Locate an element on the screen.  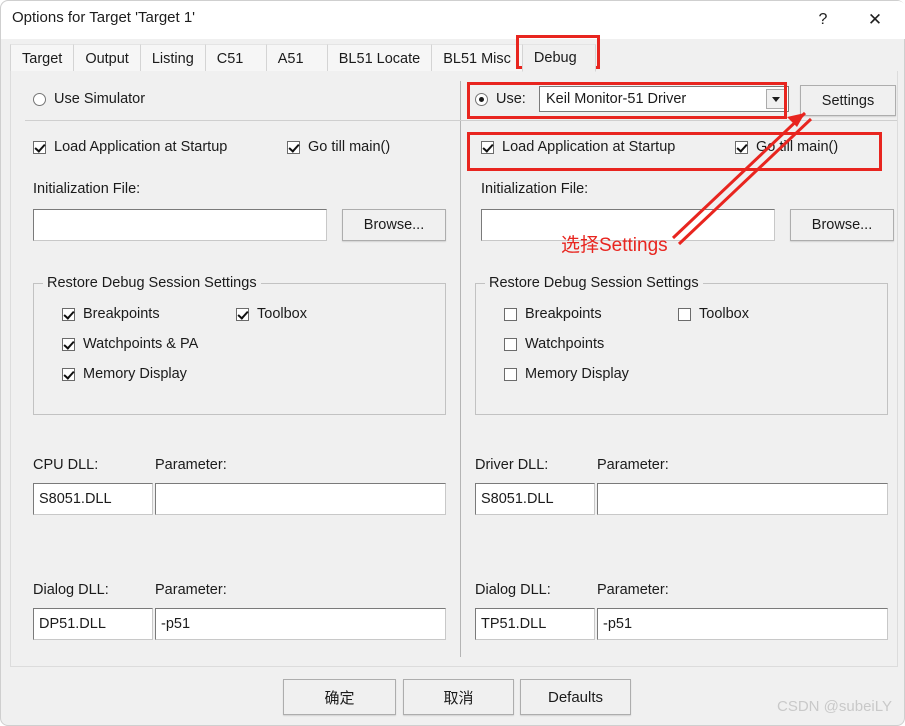
left-dialog-dll-input: DP51.DLL is located at coordinates (93, 624).